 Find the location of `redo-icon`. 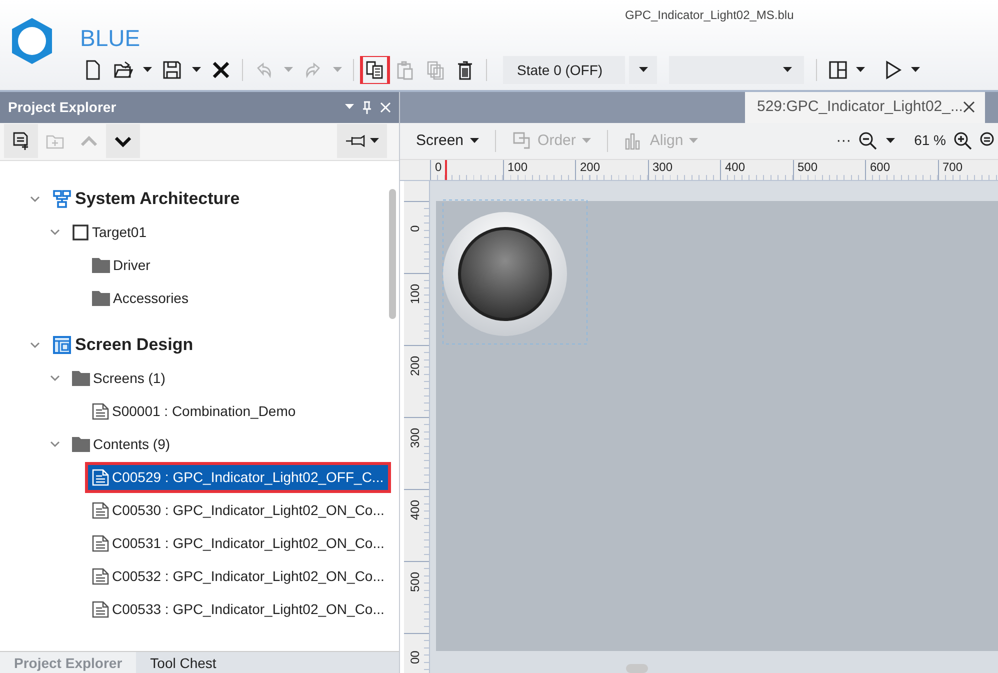

redo-icon is located at coordinates (313, 70).